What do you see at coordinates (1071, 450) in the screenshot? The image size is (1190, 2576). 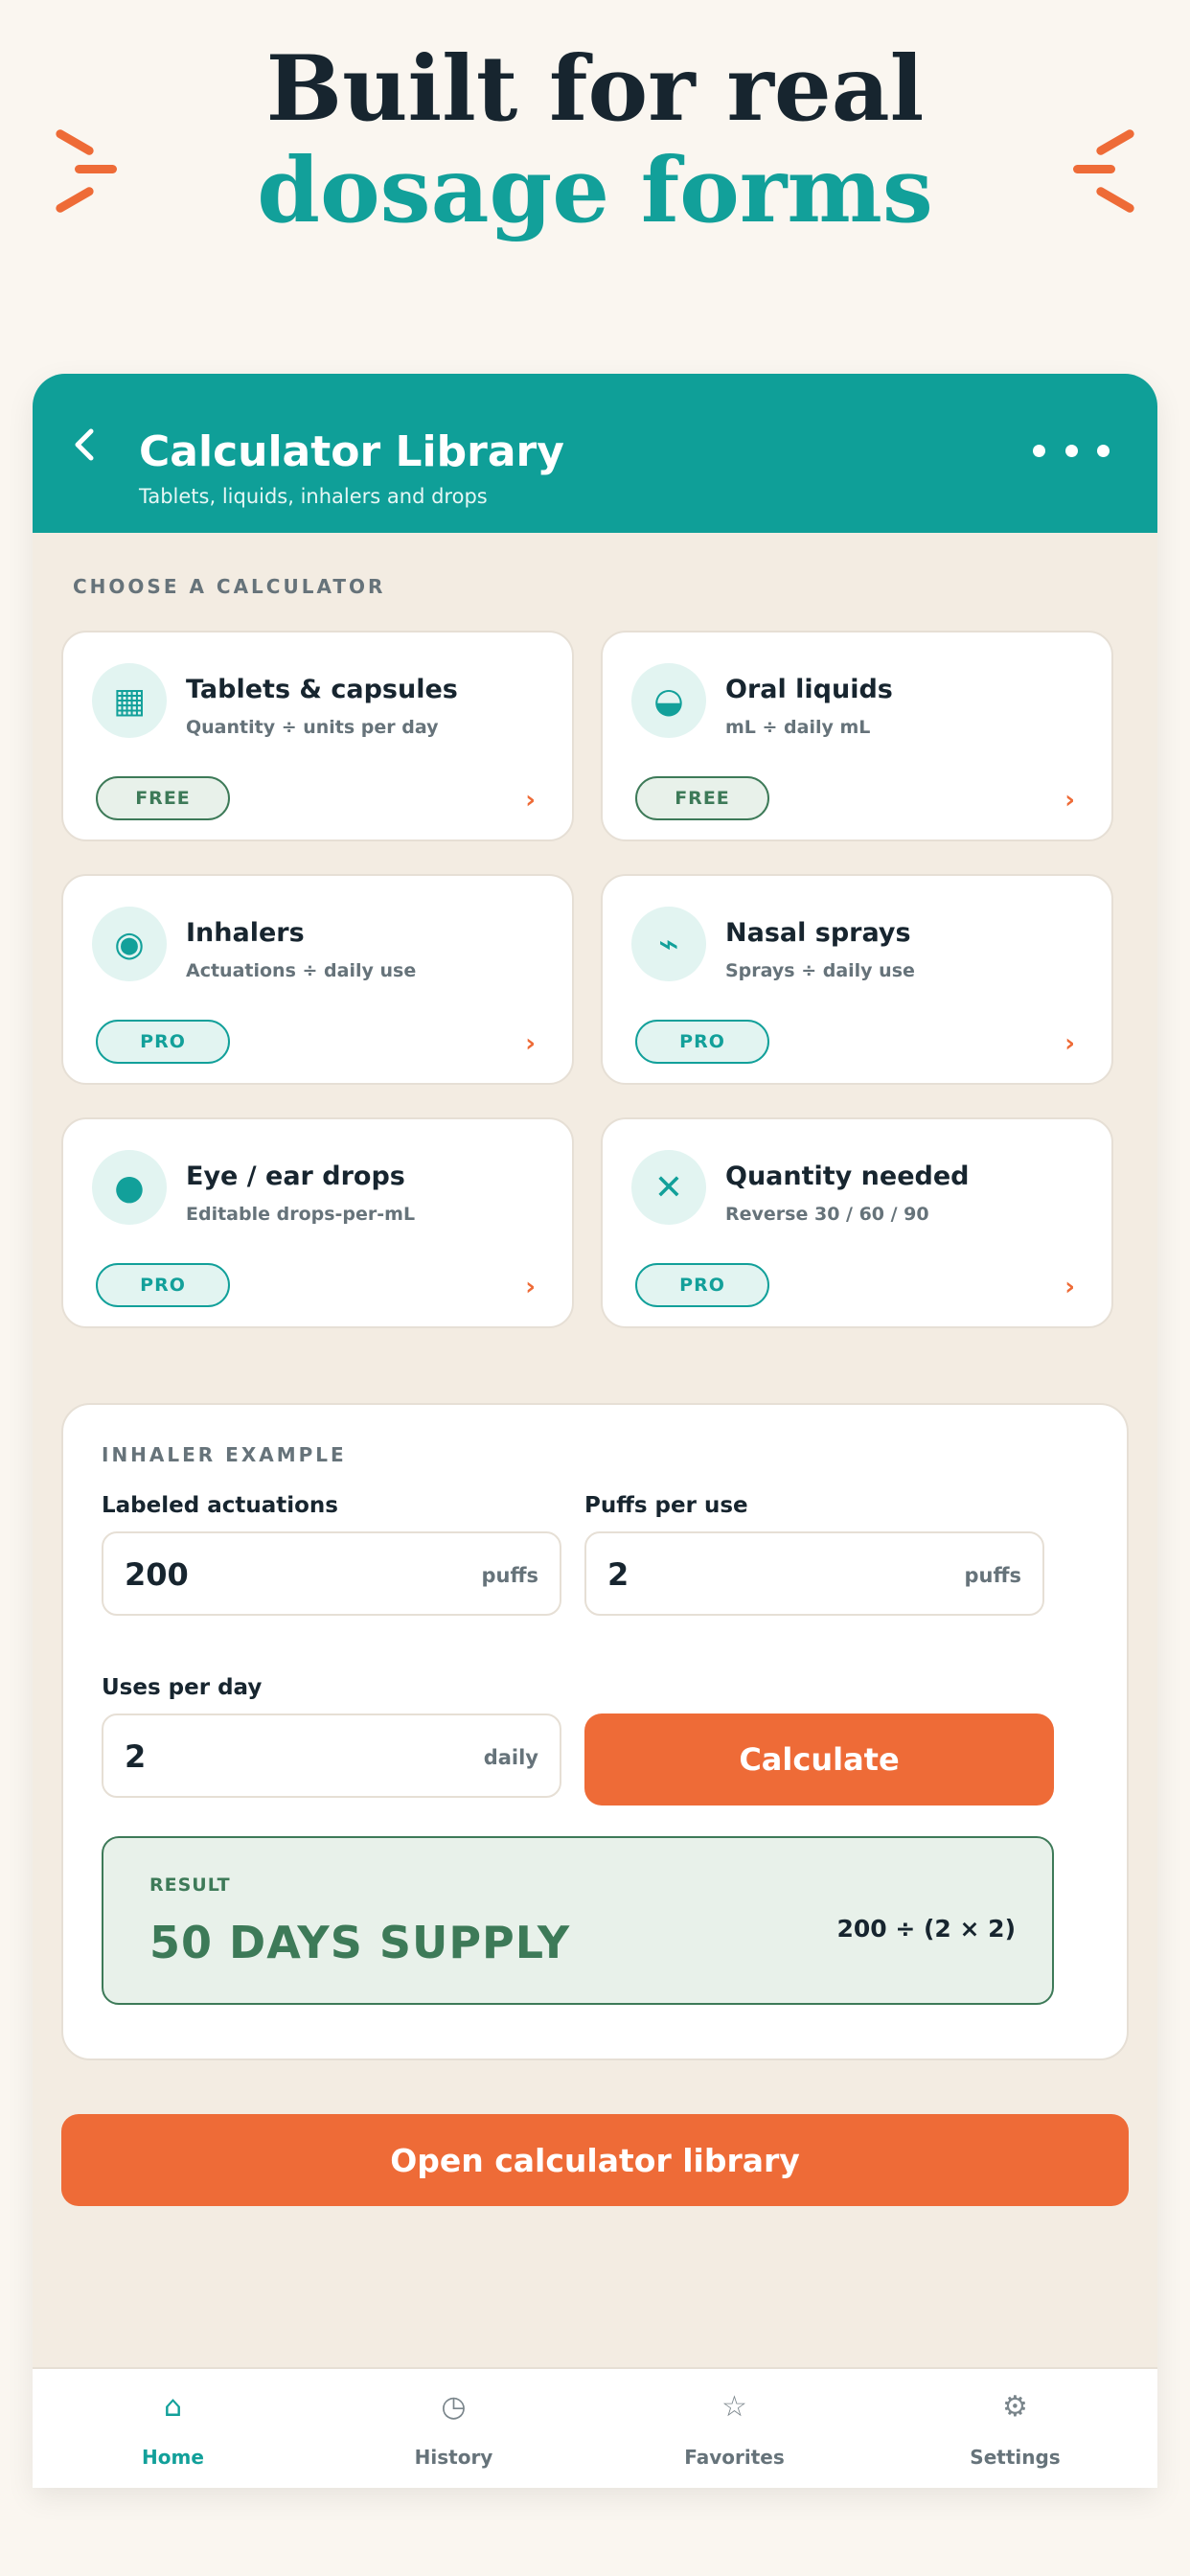 I see `more-options-button` at bounding box center [1071, 450].